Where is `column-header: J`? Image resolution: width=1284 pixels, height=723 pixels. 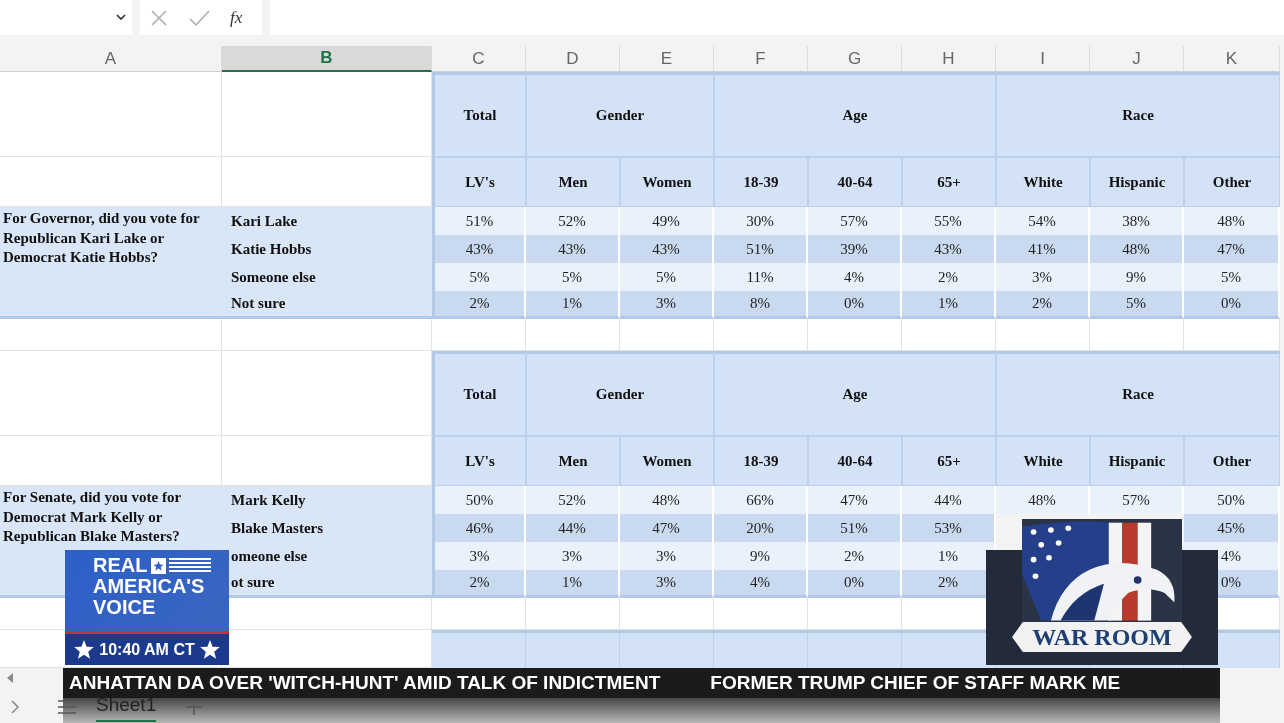
column-header: J is located at coordinates (1137, 59).